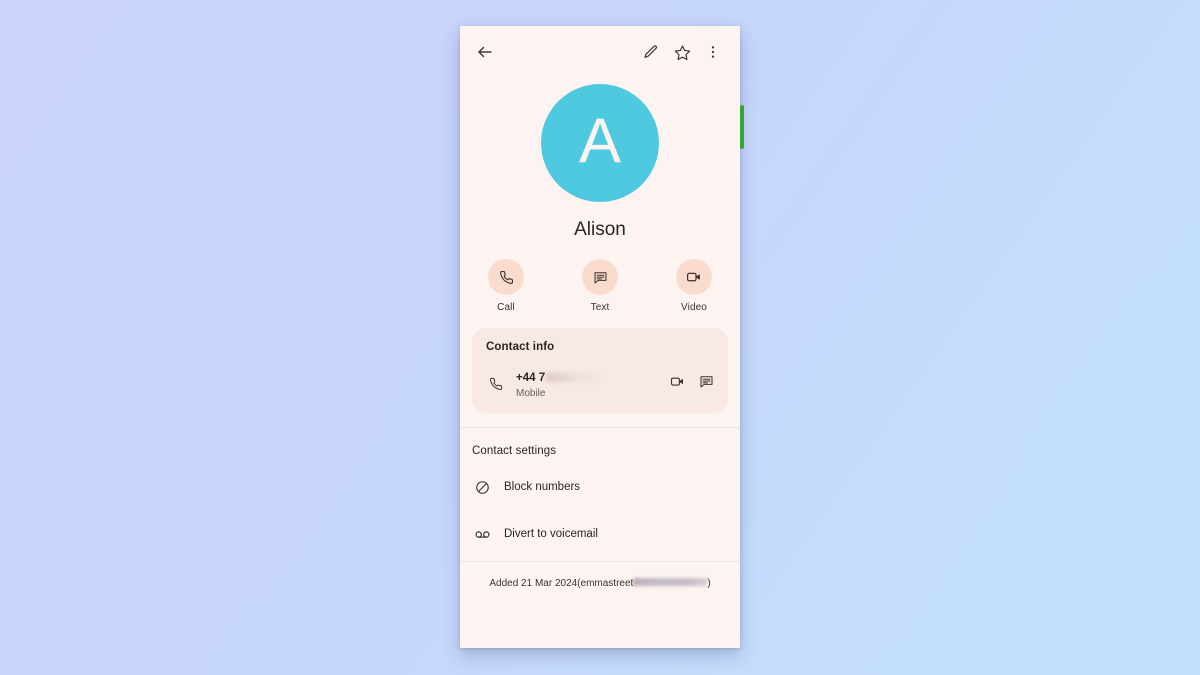  Describe the element at coordinates (531, 393) in the screenshot. I see `phone-number-type: Mobile` at that location.